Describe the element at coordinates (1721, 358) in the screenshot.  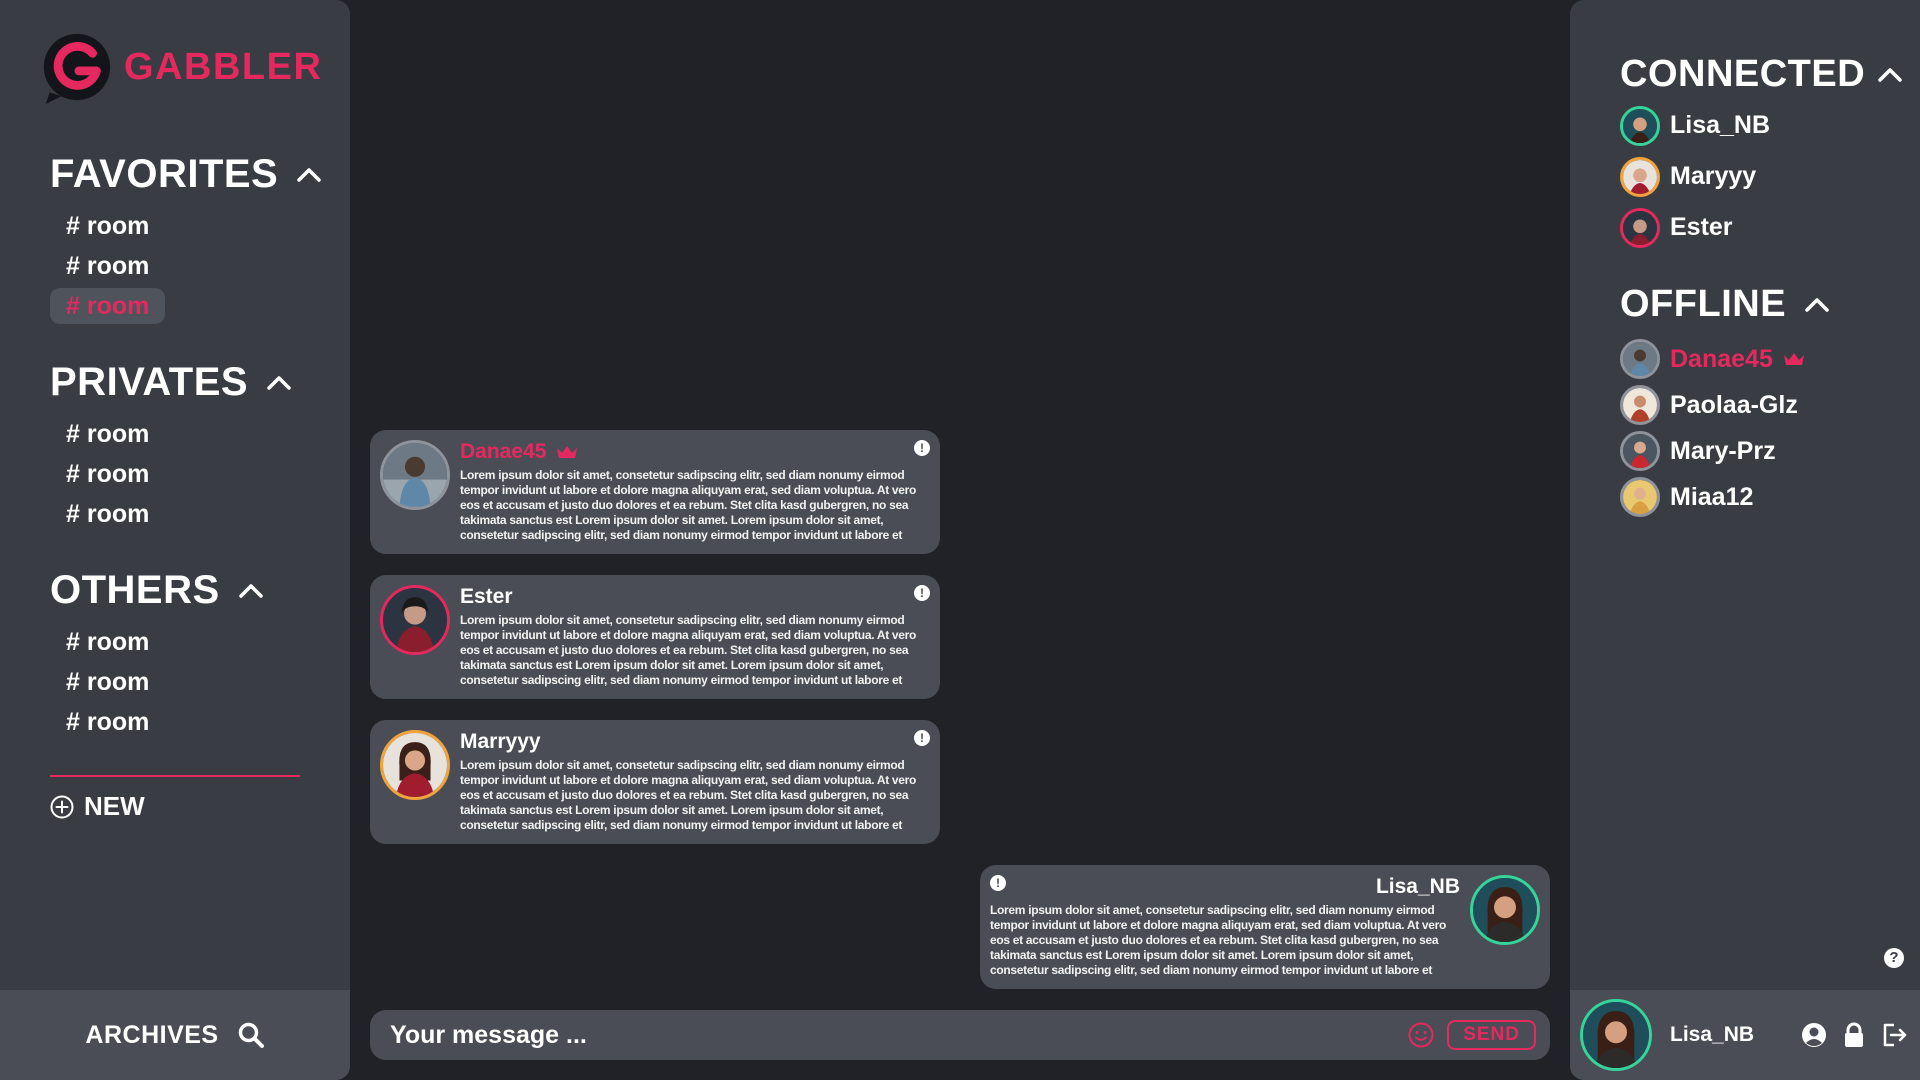
I see `user-name: Danae45` at that location.